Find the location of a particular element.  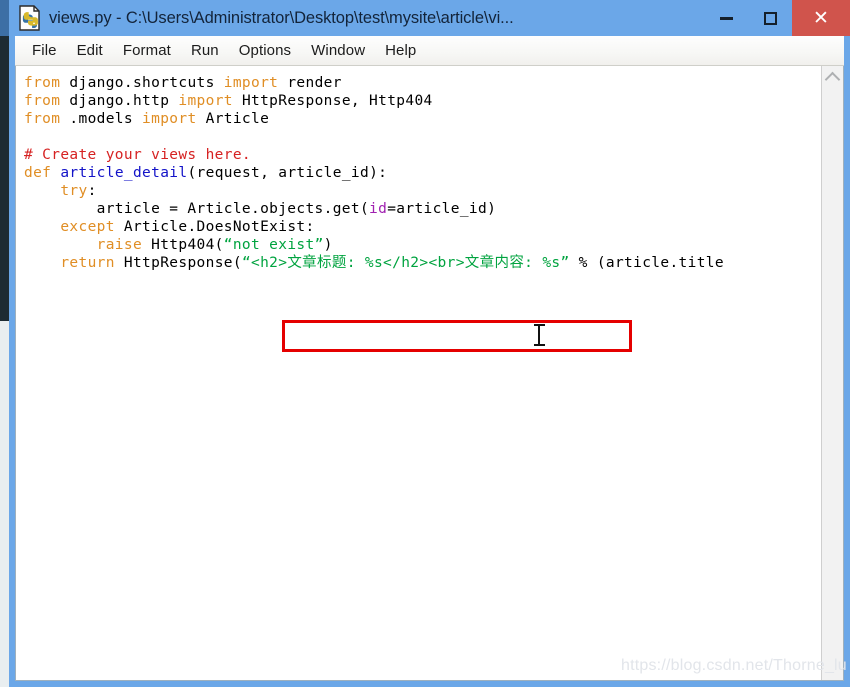

maximize-icon is located at coordinates (770, 18).